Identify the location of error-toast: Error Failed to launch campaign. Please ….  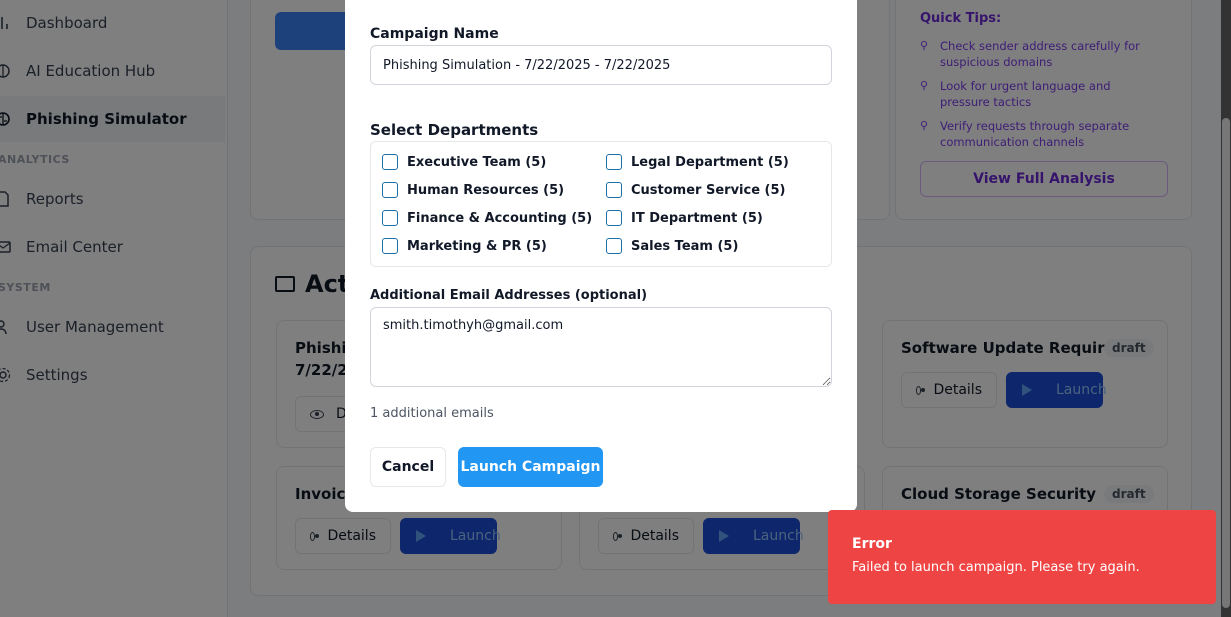
(1022, 557).